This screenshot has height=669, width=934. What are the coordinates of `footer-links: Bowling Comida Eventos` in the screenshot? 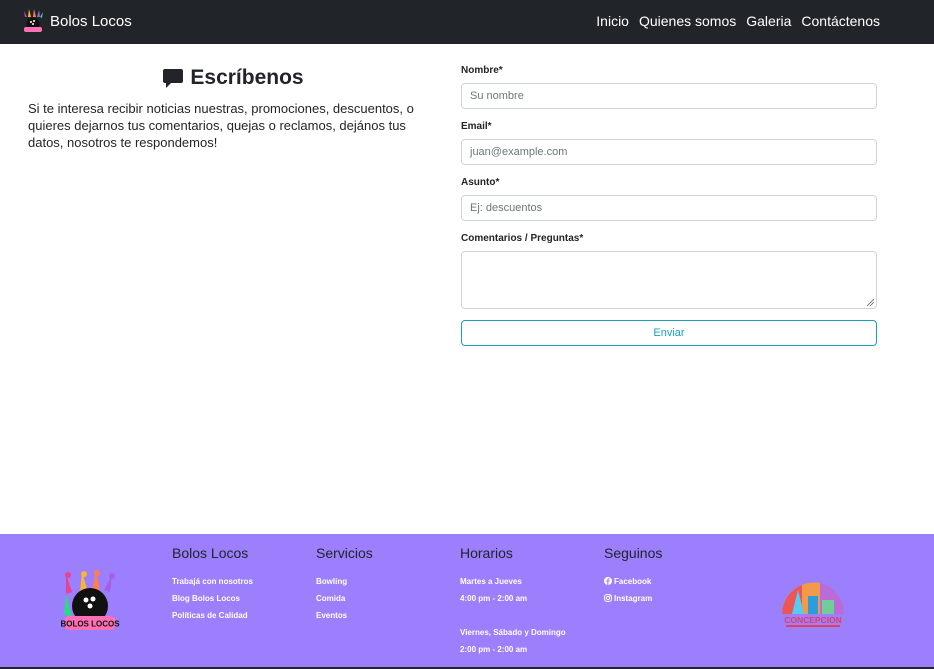 It's located at (344, 601).